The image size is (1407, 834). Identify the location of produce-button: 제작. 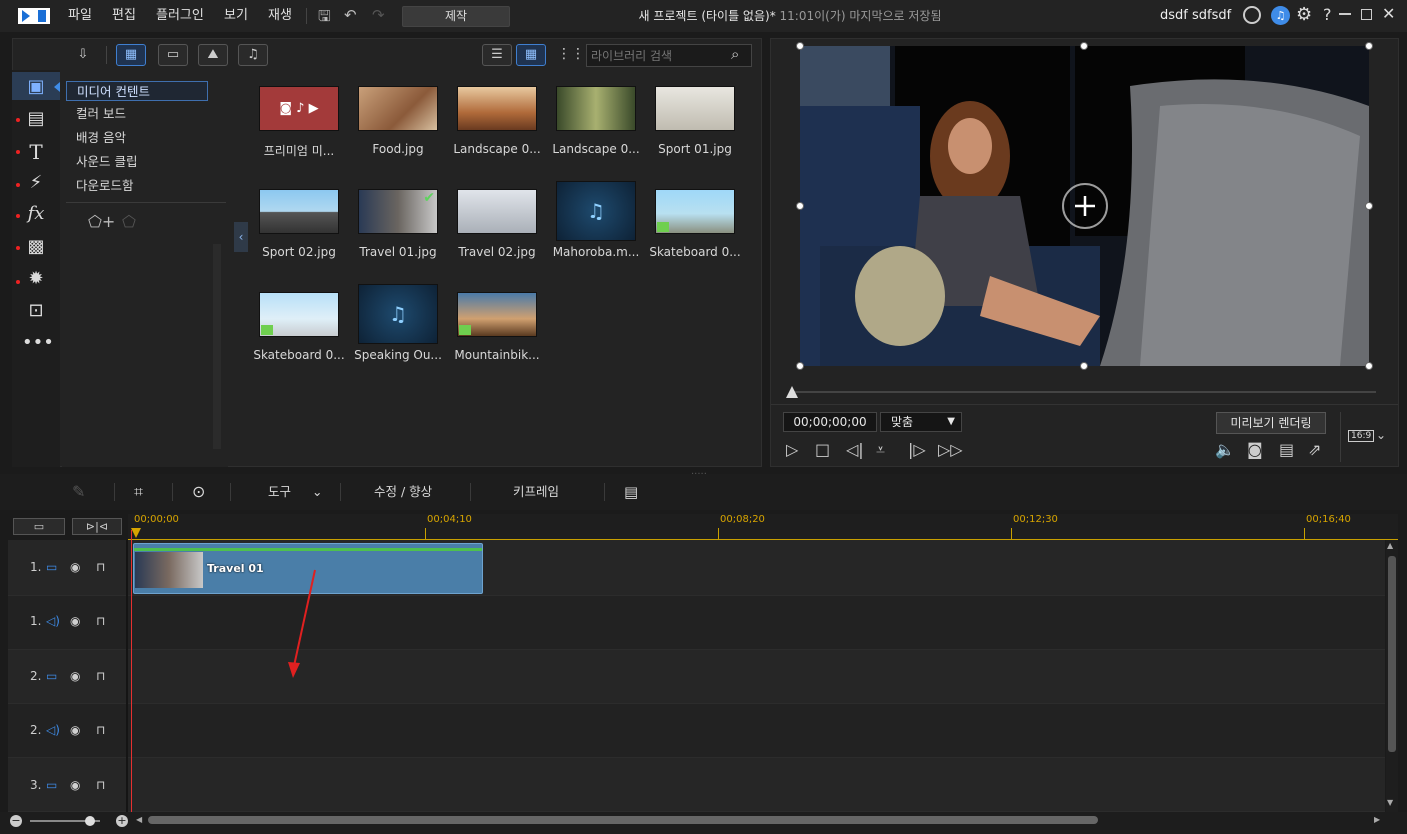
(456, 16).